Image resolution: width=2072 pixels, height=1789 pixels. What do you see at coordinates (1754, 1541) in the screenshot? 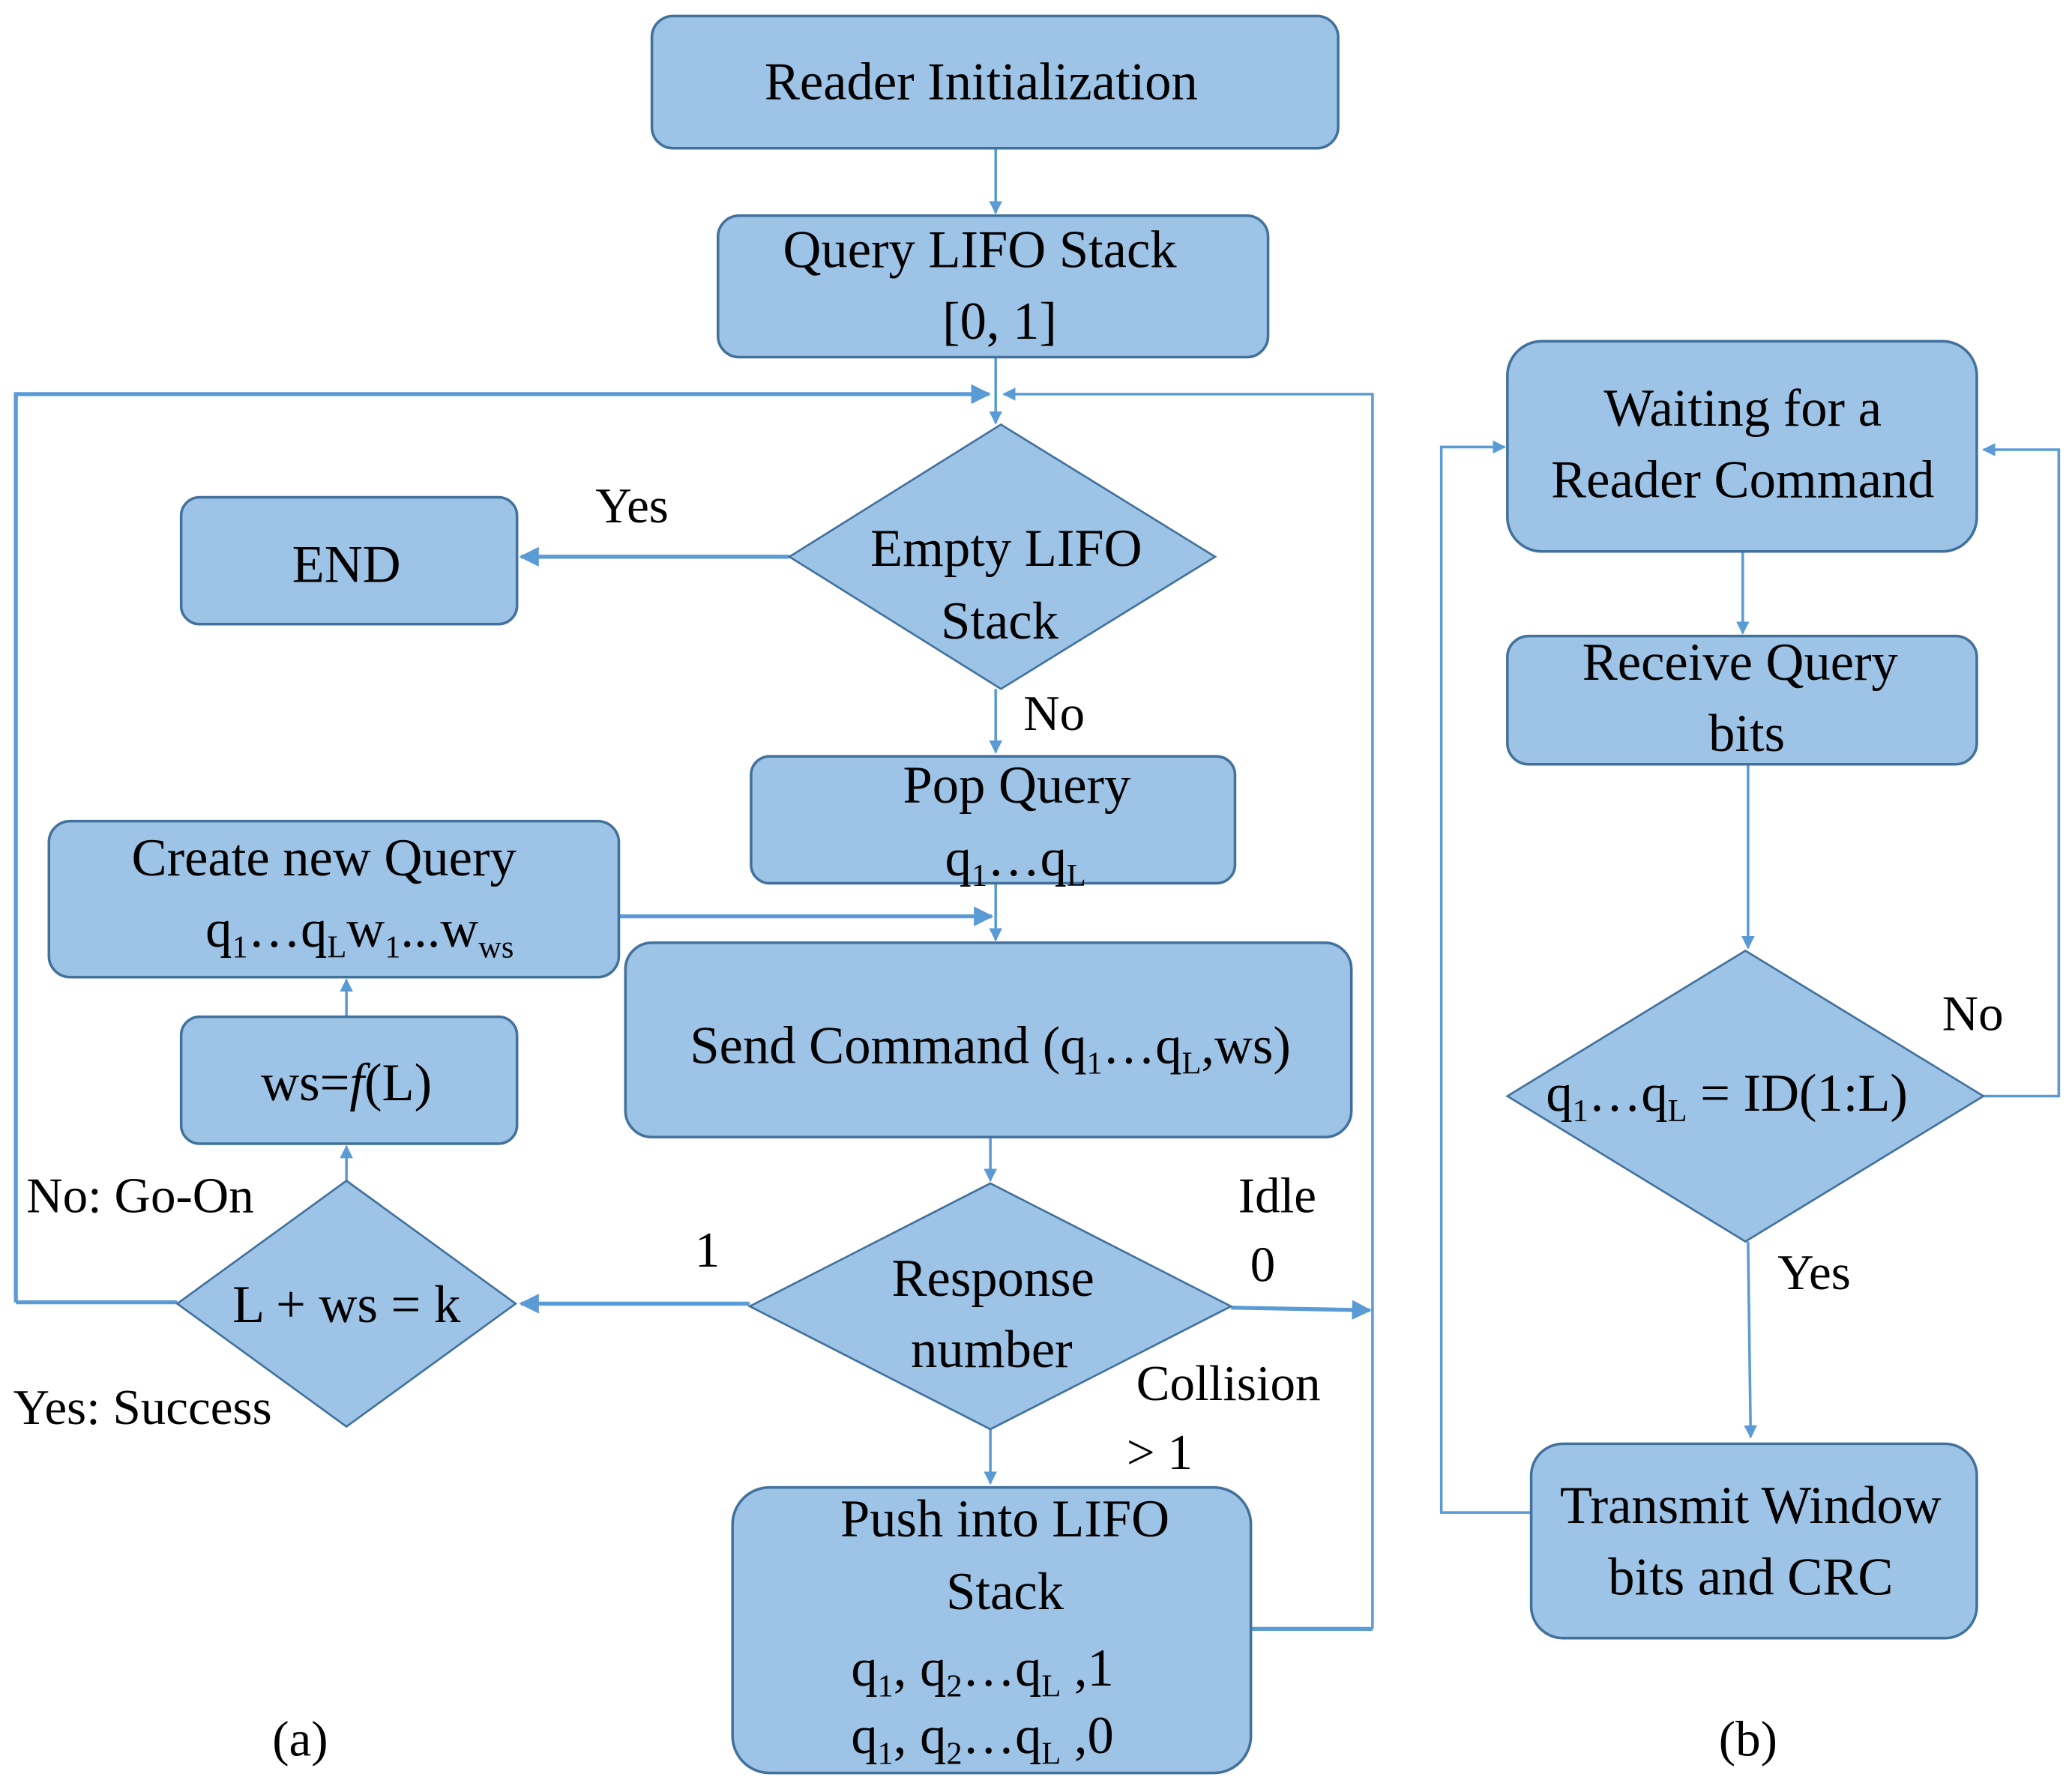
I see `node-transmit-window-bits: Transmit Window bits and CRC` at bounding box center [1754, 1541].